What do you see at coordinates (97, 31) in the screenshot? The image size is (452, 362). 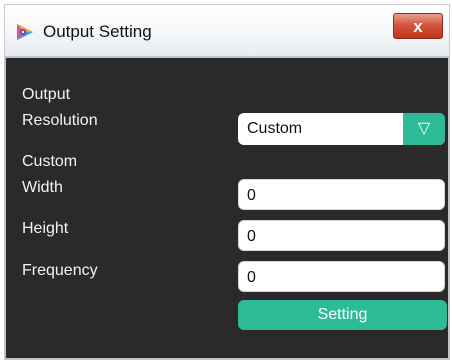 I see `window-title: Output Setting` at bounding box center [97, 31].